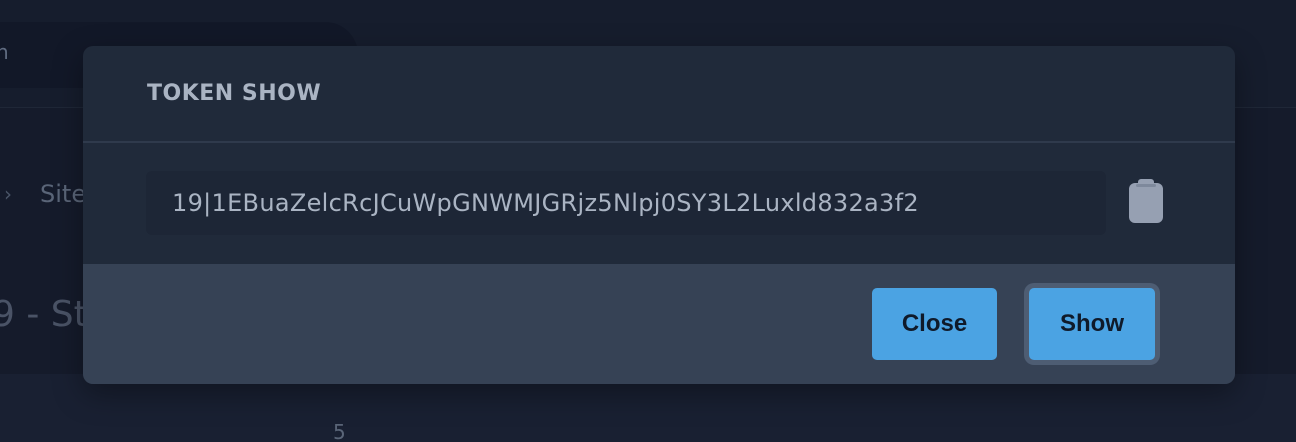  I want to click on chevron-right-icon: ›, so click(8, 194).